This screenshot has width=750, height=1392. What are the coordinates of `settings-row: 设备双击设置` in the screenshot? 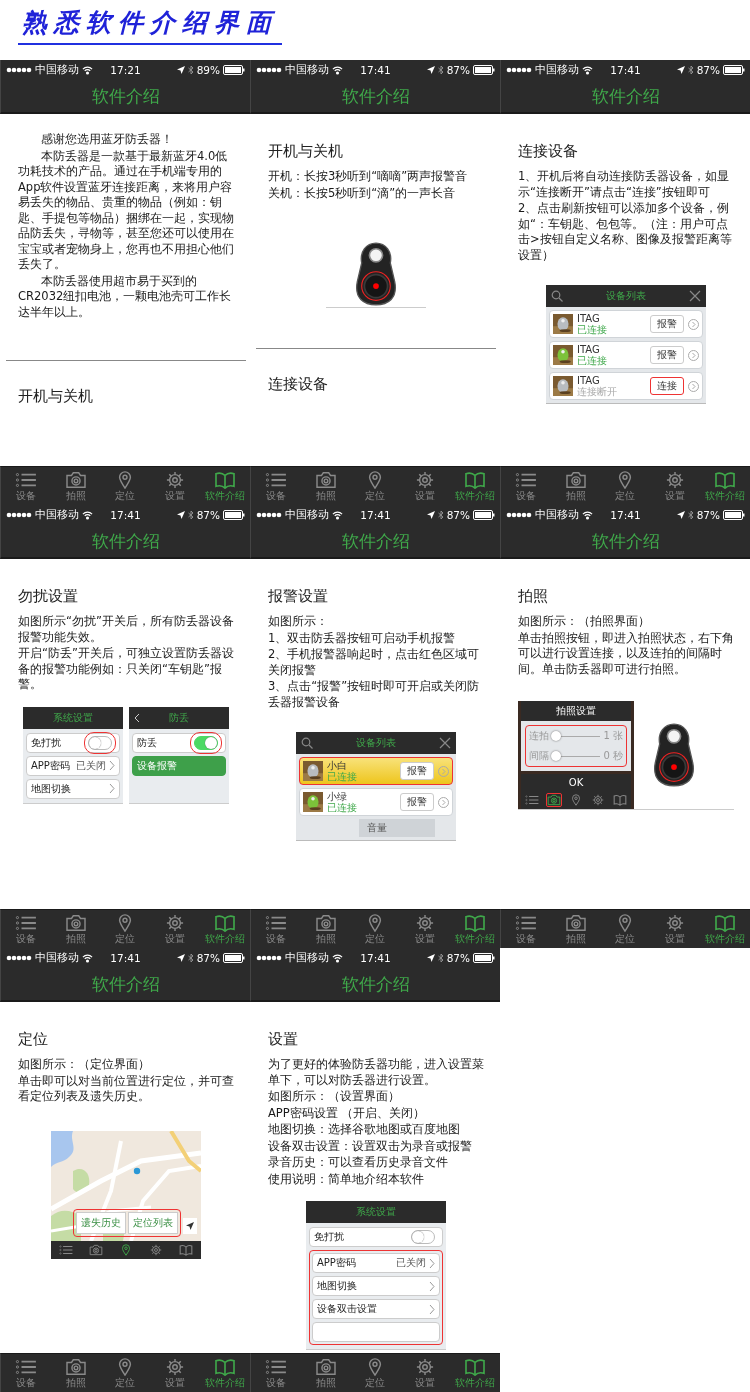 It's located at (376, 1309).